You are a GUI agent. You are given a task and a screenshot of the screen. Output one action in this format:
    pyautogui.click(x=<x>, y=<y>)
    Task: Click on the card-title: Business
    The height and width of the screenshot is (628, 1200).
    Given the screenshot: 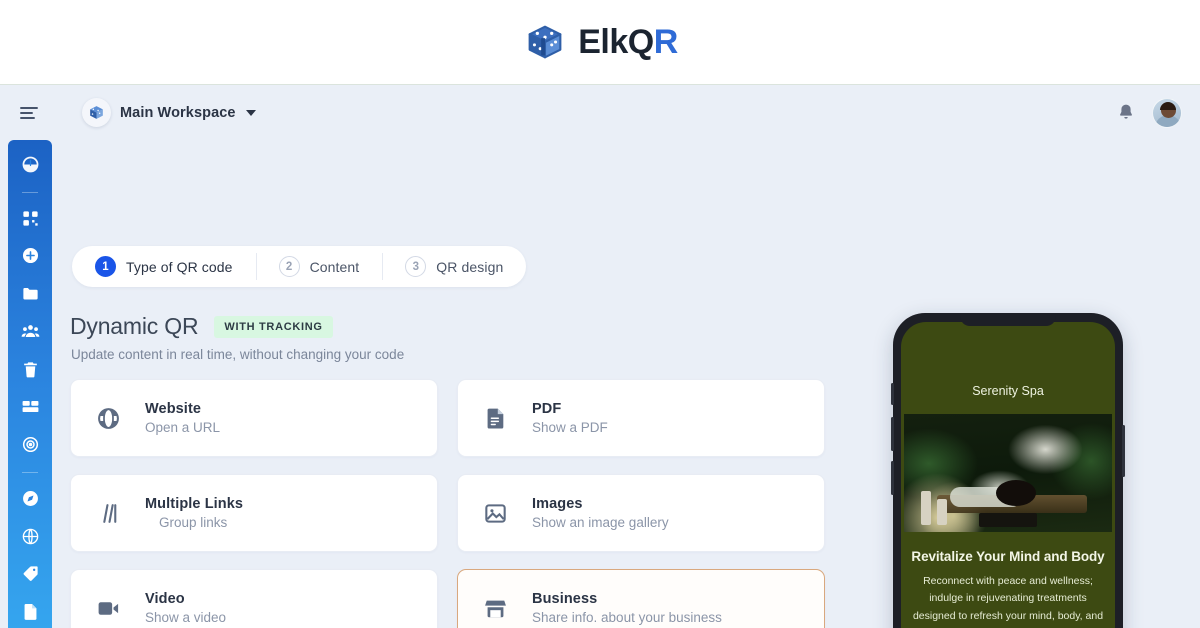 What is the action you would take?
    pyautogui.click(x=565, y=599)
    